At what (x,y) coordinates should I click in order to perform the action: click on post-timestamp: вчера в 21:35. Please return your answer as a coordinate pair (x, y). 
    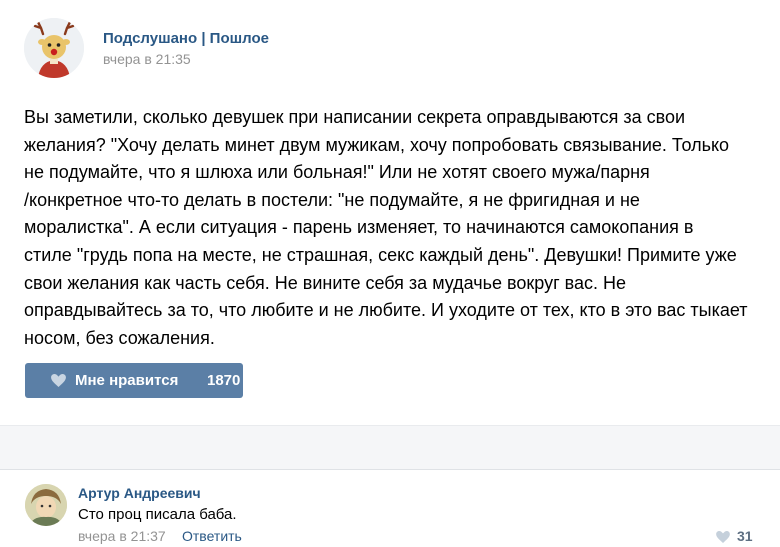
    Looking at the image, I should click on (147, 59).